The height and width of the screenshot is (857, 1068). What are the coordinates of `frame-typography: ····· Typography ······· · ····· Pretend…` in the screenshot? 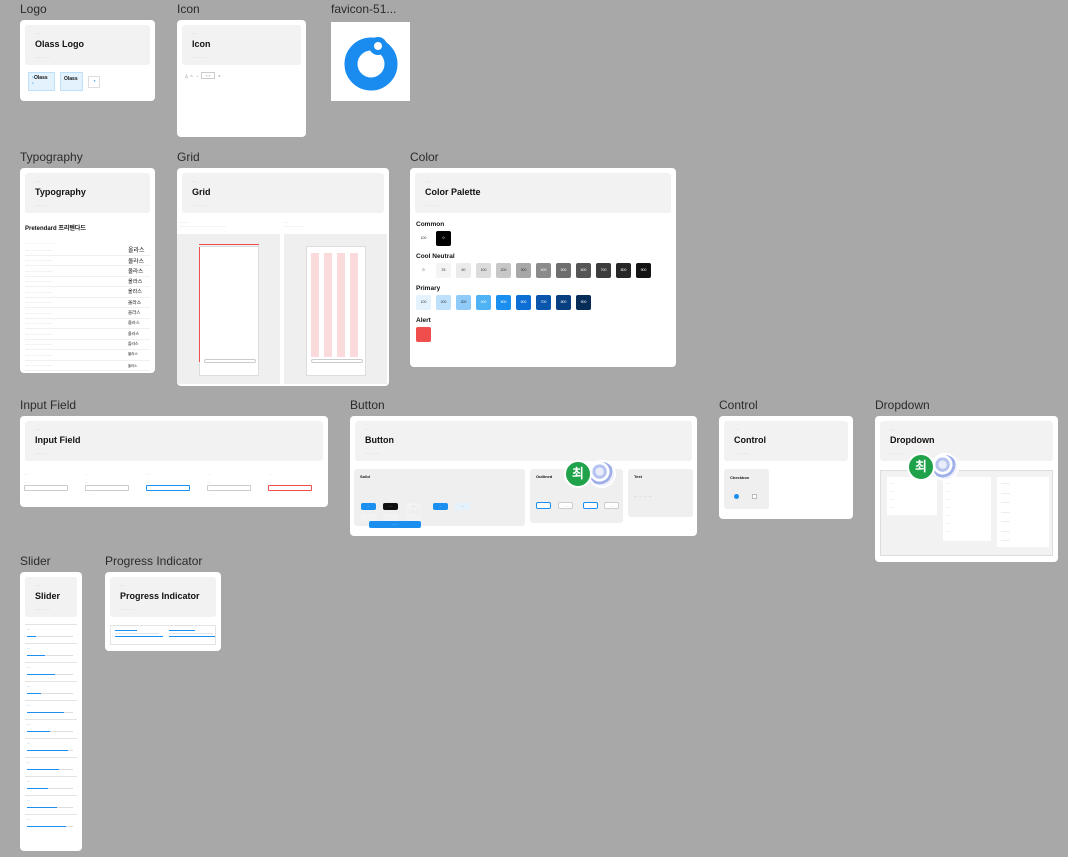 It's located at (87, 270).